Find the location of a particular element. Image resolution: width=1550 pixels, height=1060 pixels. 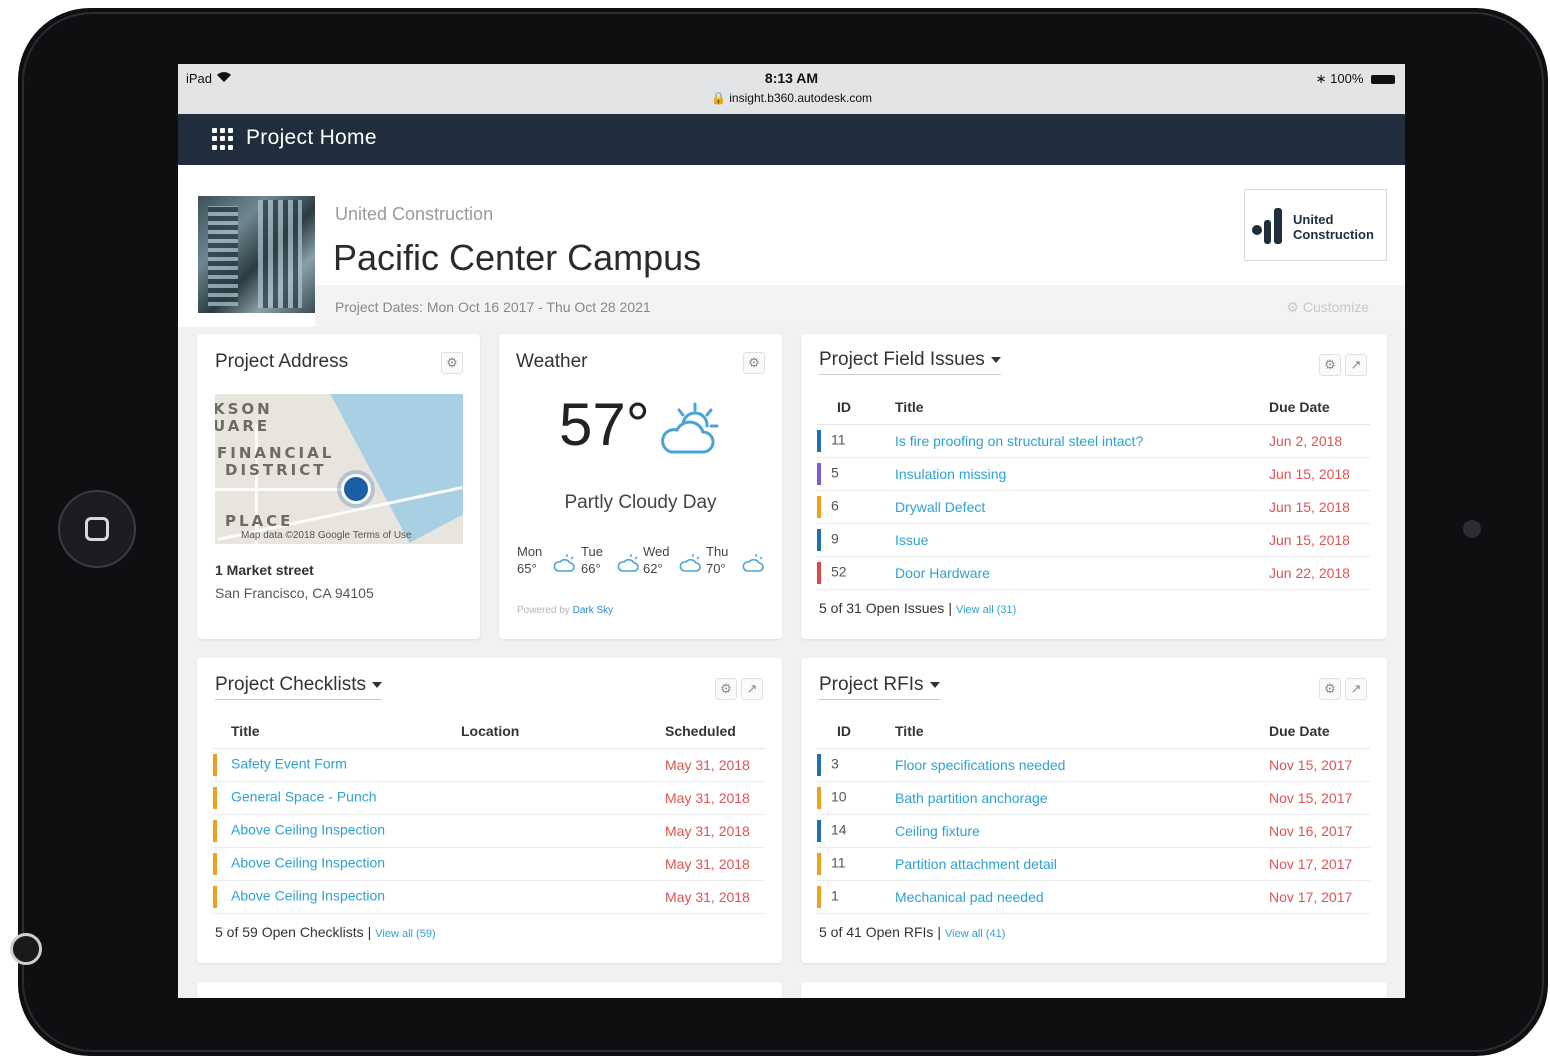

forecast-day: Thu 70° is located at coordinates (737, 560).